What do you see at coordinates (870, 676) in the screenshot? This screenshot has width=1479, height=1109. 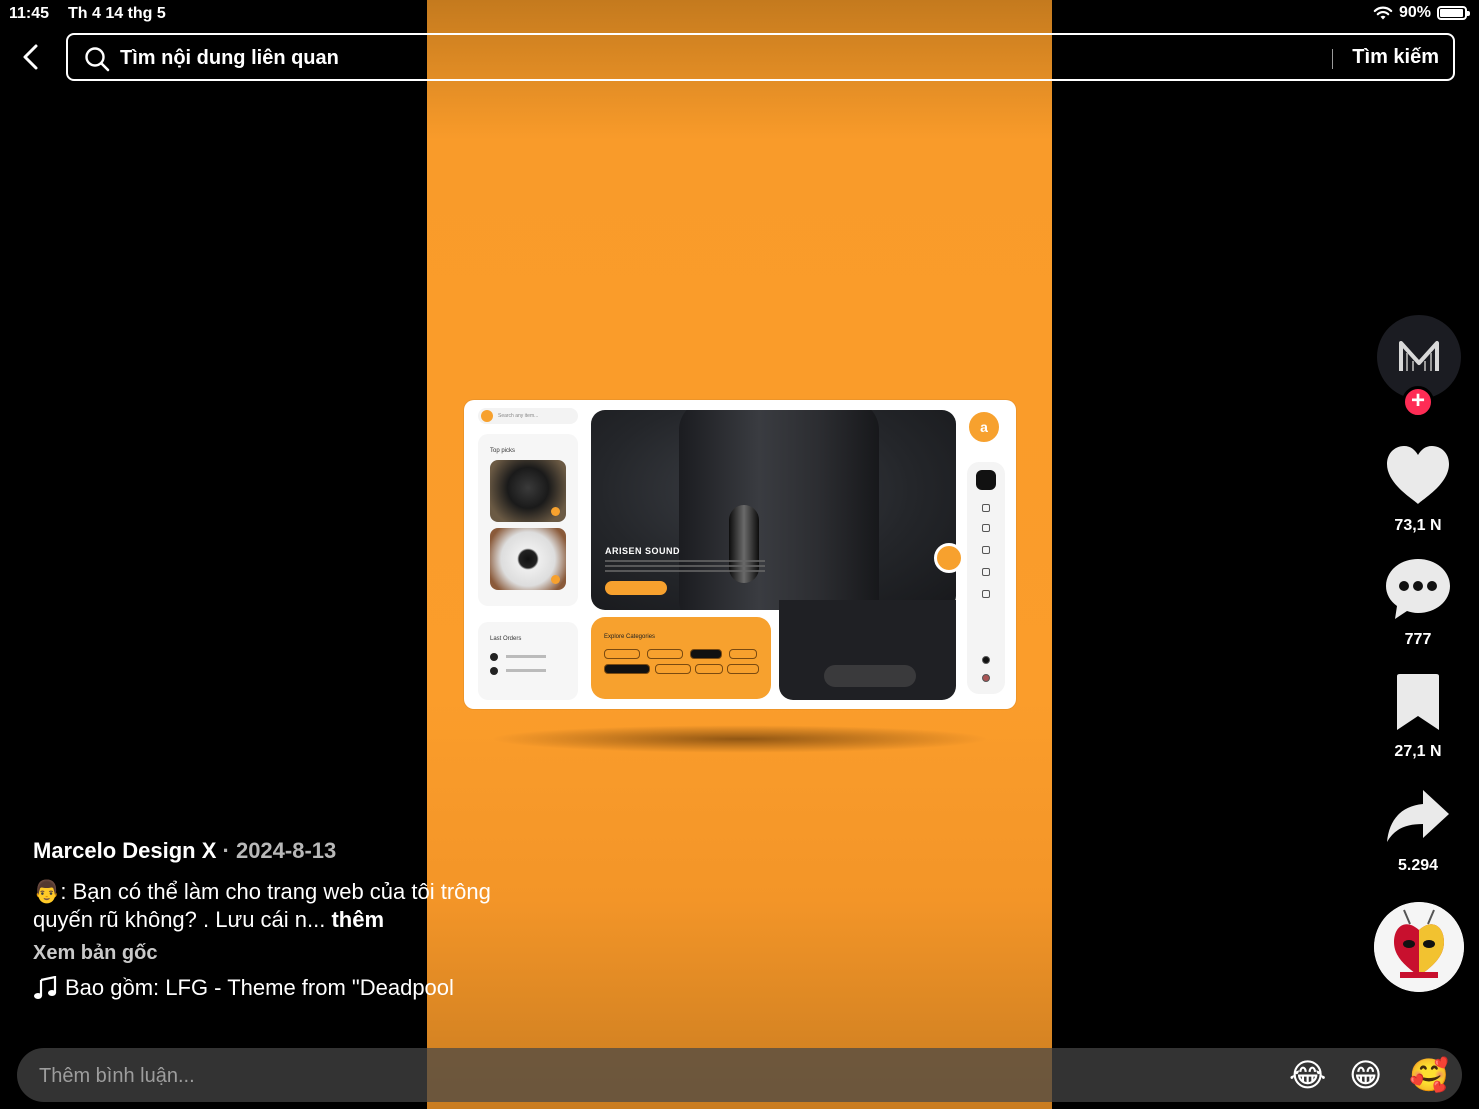 I see `mockup-action-bar` at bounding box center [870, 676].